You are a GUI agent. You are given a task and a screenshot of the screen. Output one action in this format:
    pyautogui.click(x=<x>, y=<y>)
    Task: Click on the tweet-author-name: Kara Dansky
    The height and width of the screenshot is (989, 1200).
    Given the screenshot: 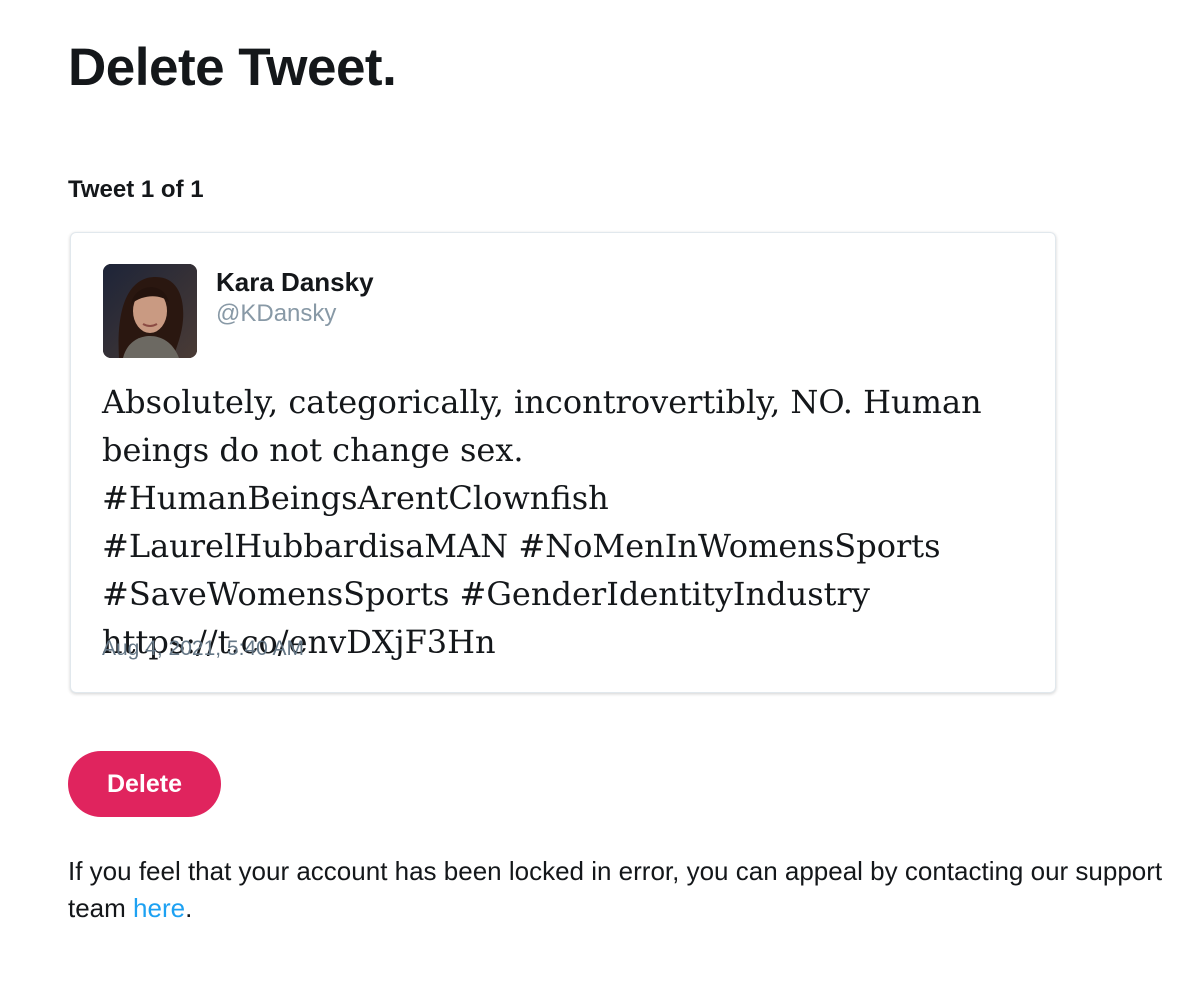 What is the action you would take?
    pyautogui.click(x=295, y=282)
    